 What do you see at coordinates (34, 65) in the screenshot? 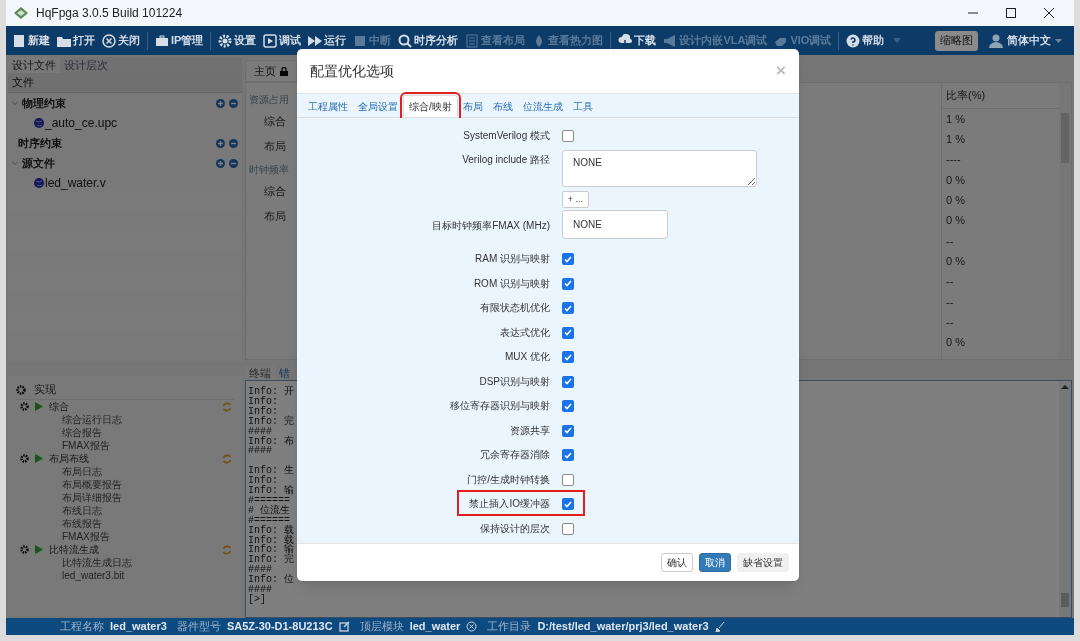
I see `sidebar-tab: 设计文件` at bounding box center [34, 65].